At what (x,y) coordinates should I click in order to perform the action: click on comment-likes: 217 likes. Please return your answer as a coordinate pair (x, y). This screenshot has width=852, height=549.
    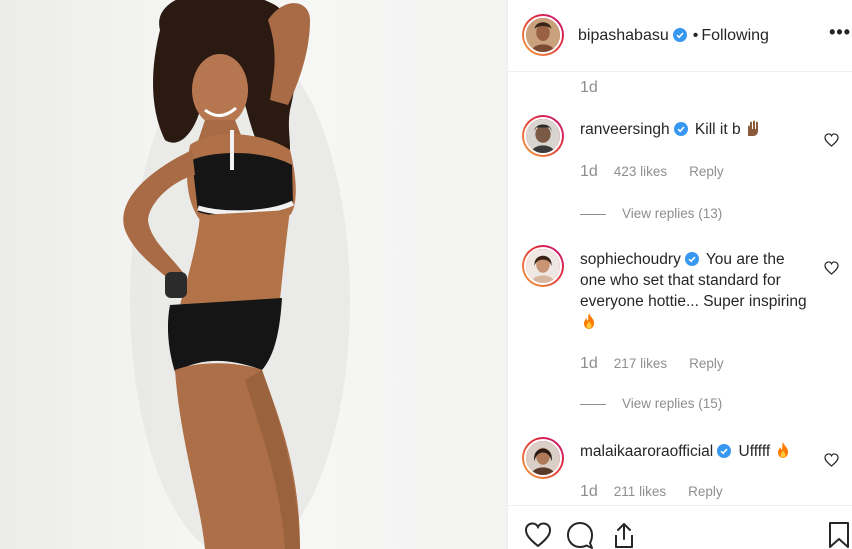
    Looking at the image, I should click on (640, 363).